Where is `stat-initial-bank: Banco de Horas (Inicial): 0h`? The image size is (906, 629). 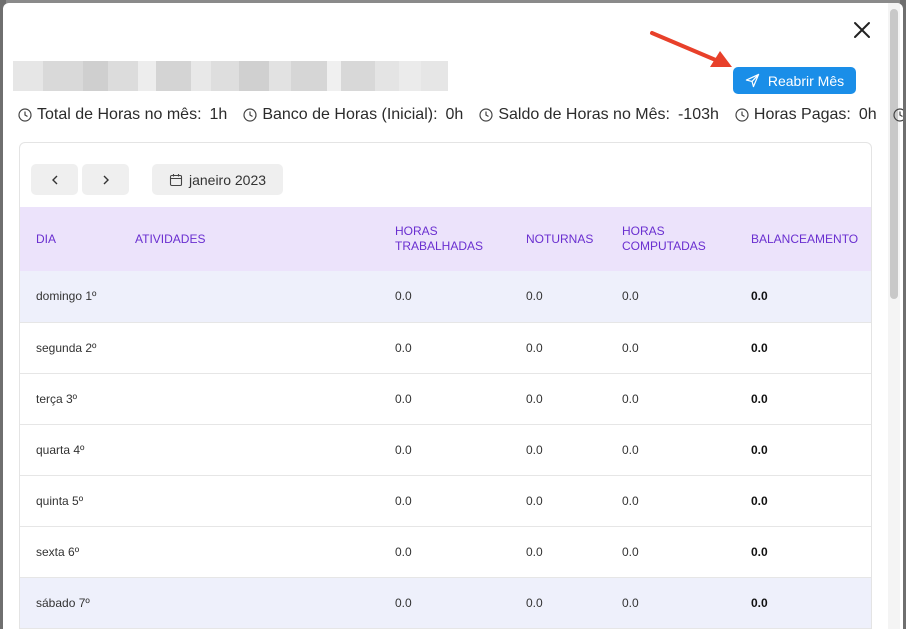 stat-initial-bank: Banco de Horas (Inicial): 0h is located at coordinates (353, 115).